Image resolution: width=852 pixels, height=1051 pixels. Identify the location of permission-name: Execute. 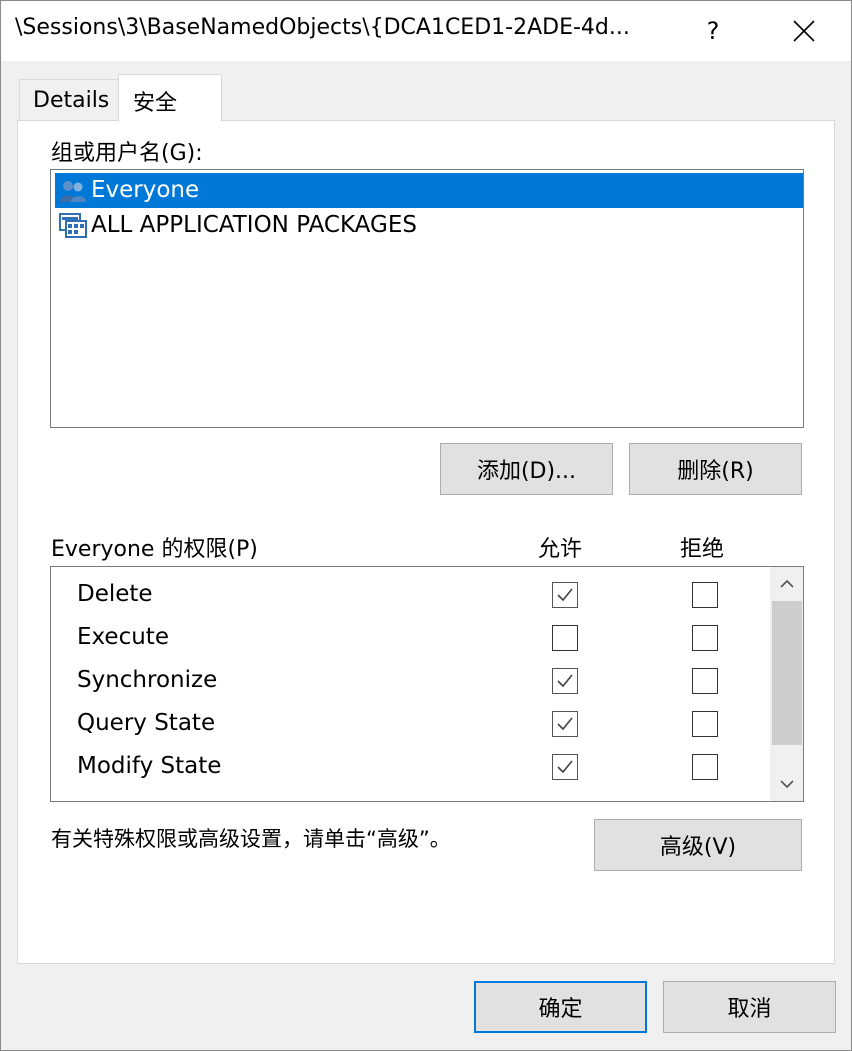
(123, 637).